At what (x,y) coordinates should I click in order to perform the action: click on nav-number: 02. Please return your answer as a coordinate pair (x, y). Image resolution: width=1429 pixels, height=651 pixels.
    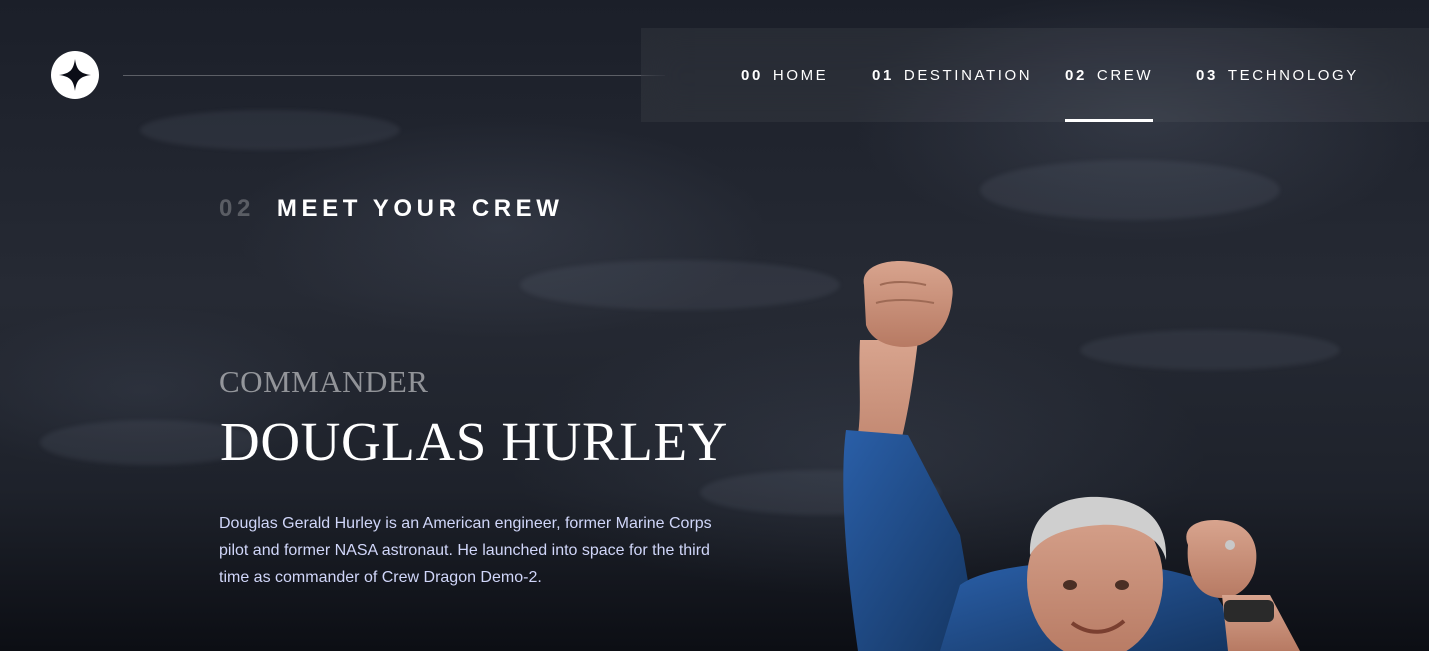
    Looking at the image, I should click on (1076, 75).